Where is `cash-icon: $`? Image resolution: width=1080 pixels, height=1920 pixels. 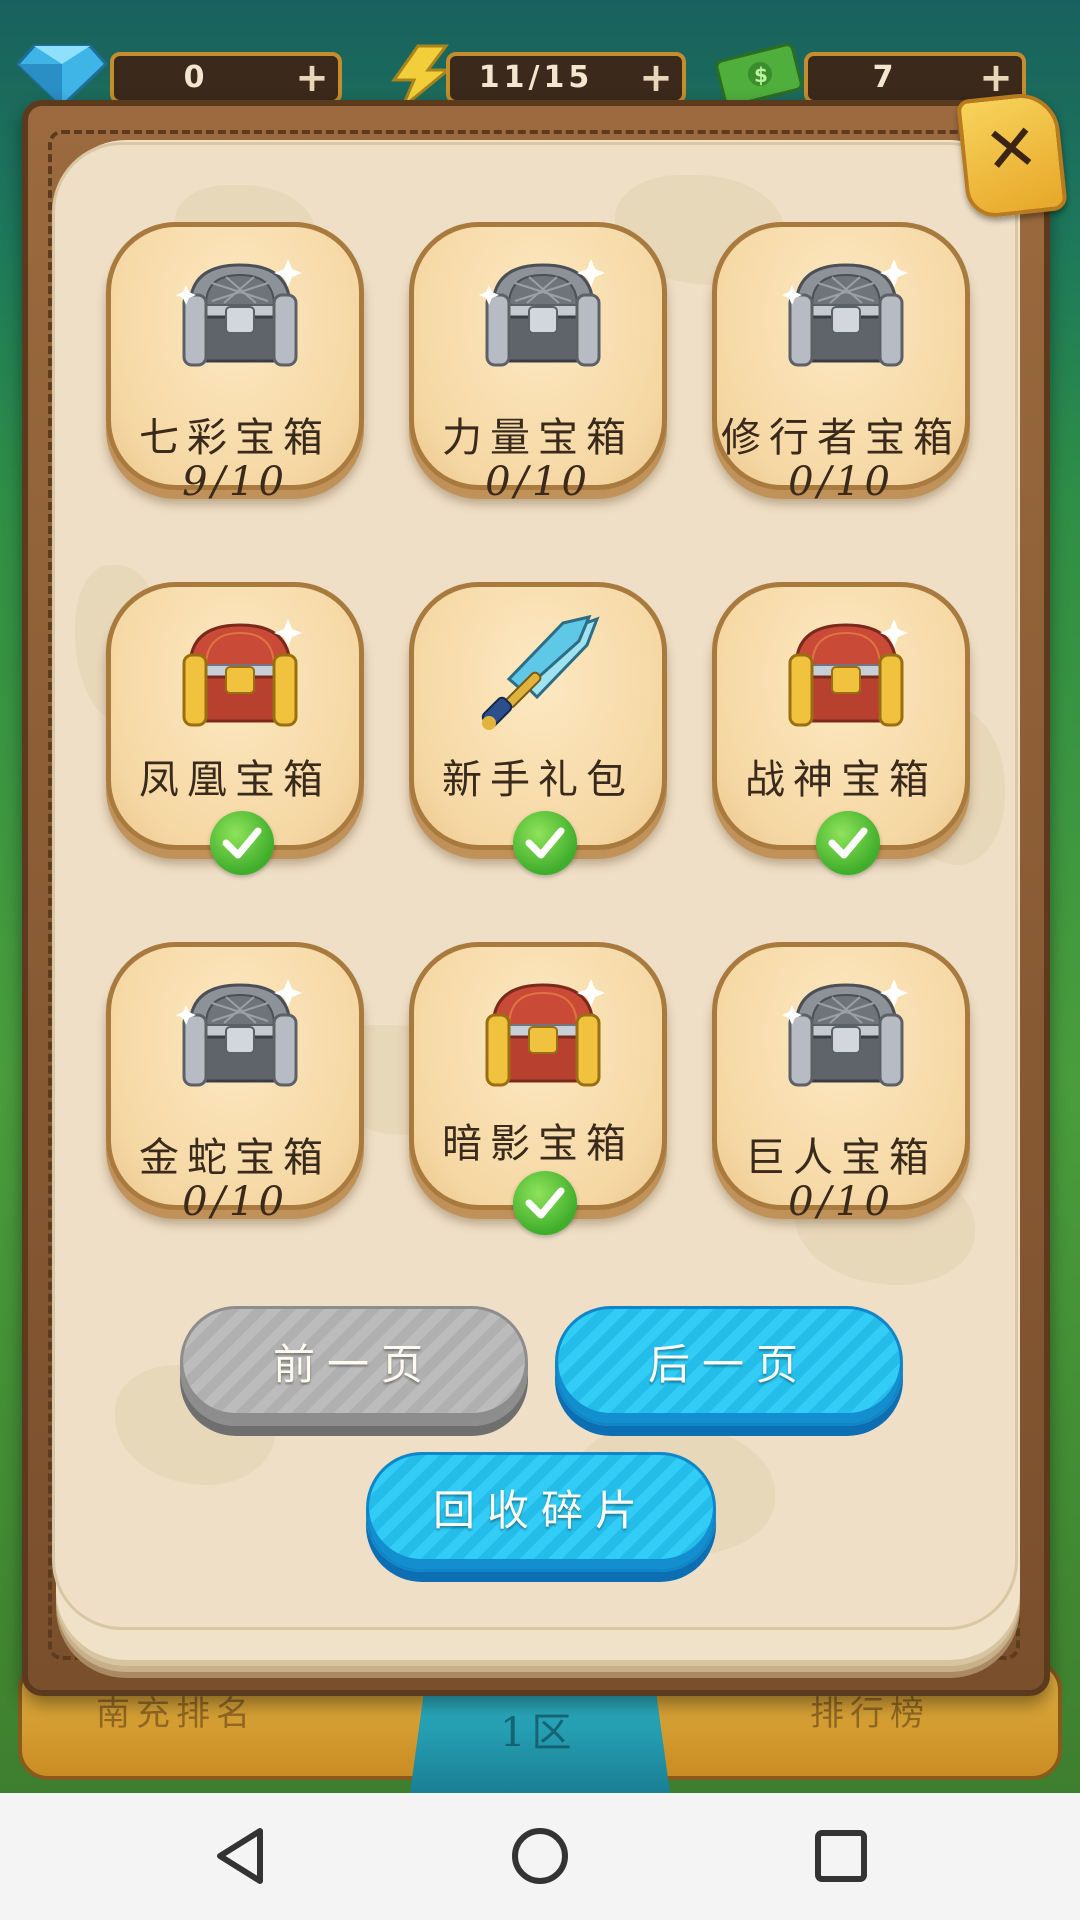
cash-icon: $ is located at coordinates (759, 75).